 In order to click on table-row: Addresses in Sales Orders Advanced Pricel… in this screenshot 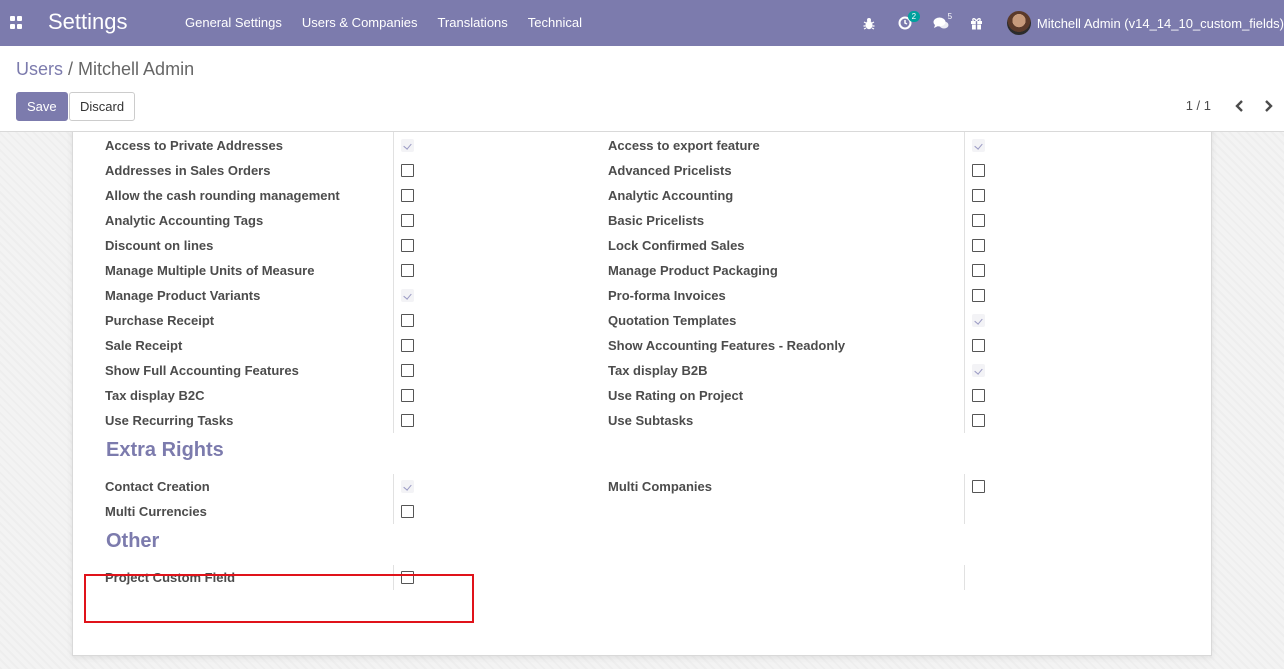, I will do `click(643, 170)`.